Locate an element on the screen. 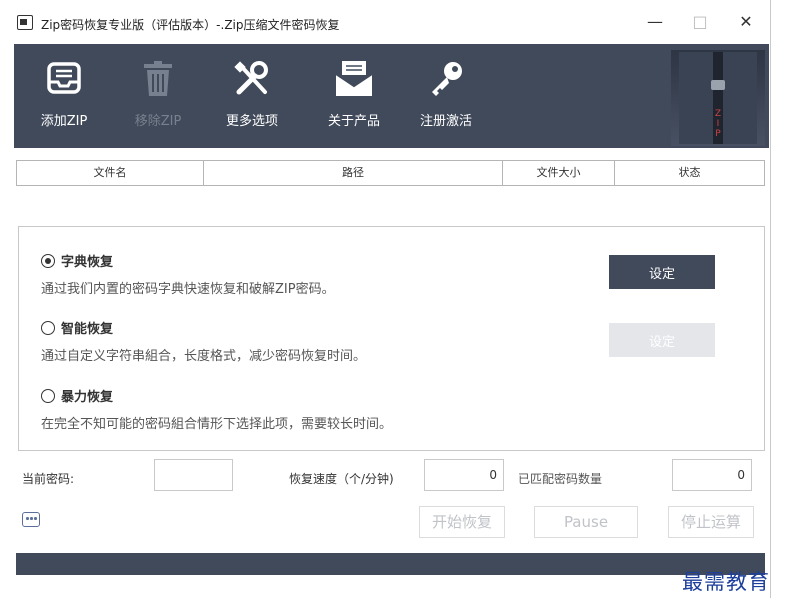 The height and width of the screenshot is (611, 803). watermark-text: 最需教育 is located at coordinates (726, 582).